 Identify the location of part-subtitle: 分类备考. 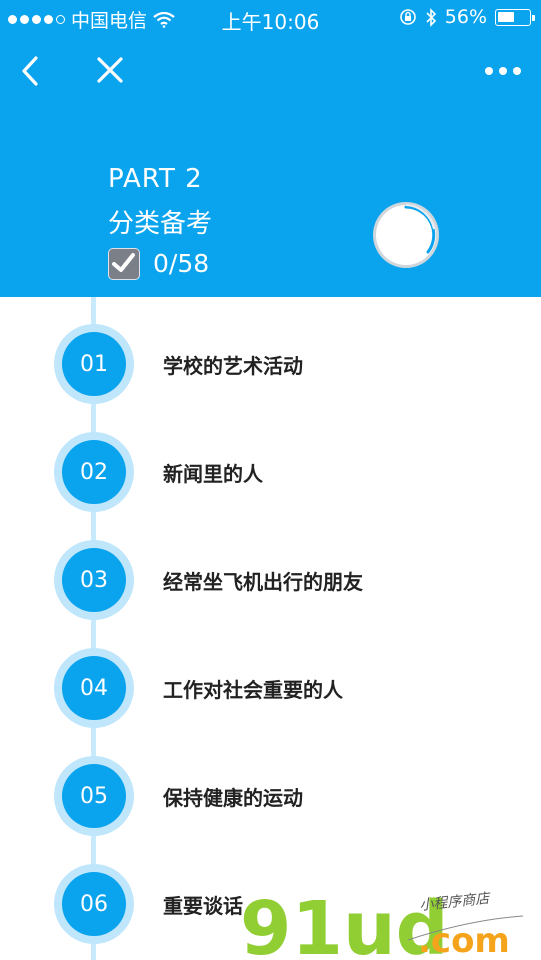
(160, 224).